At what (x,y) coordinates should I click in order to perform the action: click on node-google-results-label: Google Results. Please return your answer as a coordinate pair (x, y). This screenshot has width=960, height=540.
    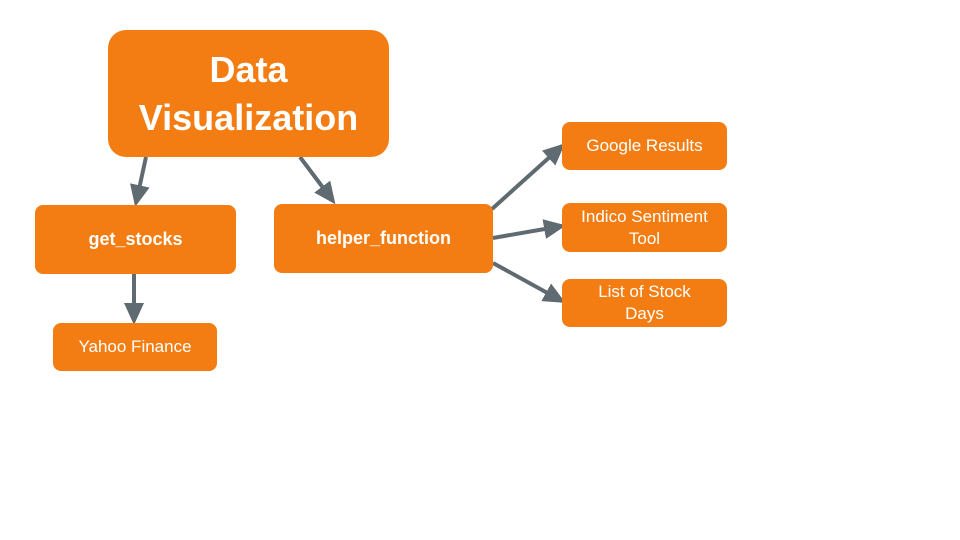
    Looking at the image, I should click on (644, 145).